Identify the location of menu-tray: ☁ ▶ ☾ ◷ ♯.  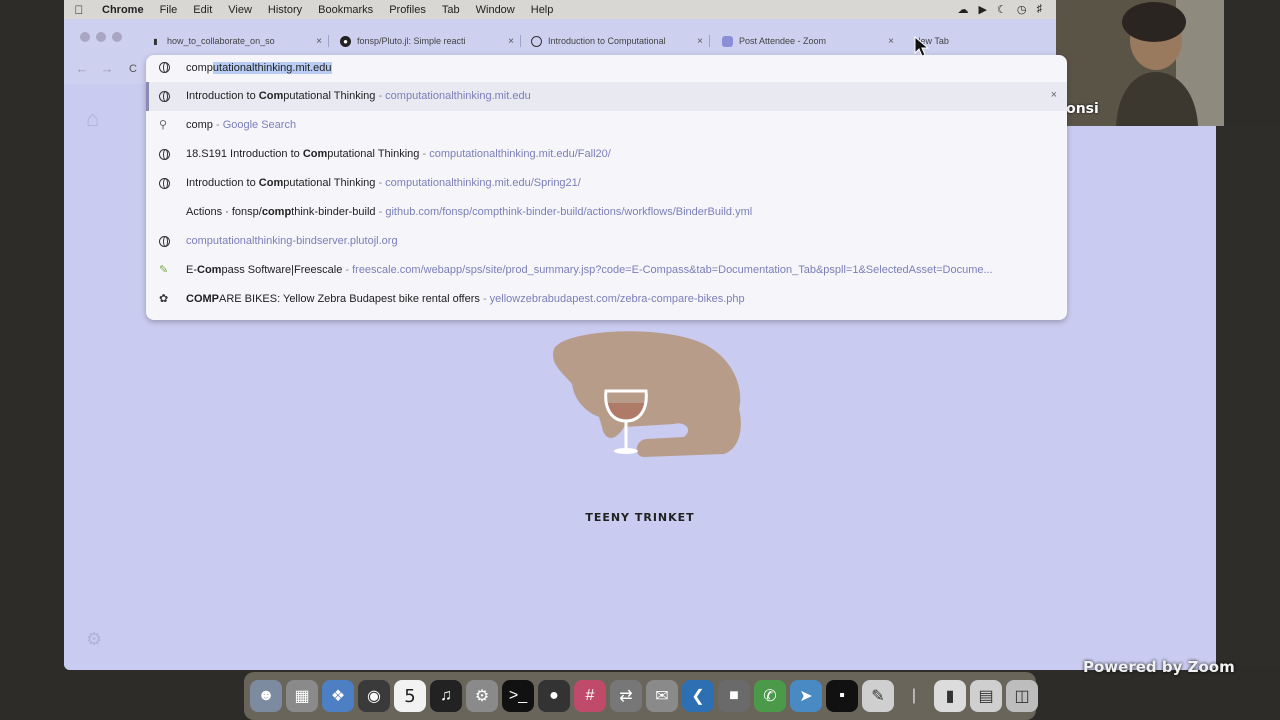
(1007, 9).